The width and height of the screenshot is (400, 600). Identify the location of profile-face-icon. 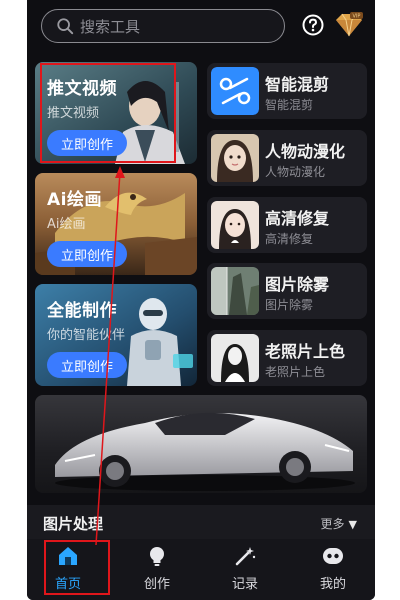
(333, 556).